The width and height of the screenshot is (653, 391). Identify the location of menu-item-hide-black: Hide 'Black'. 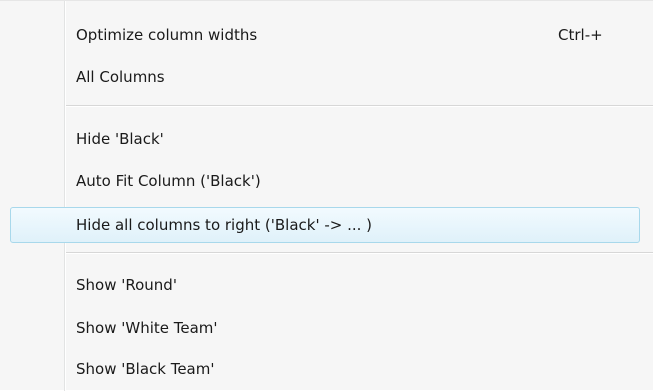
(325, 139).